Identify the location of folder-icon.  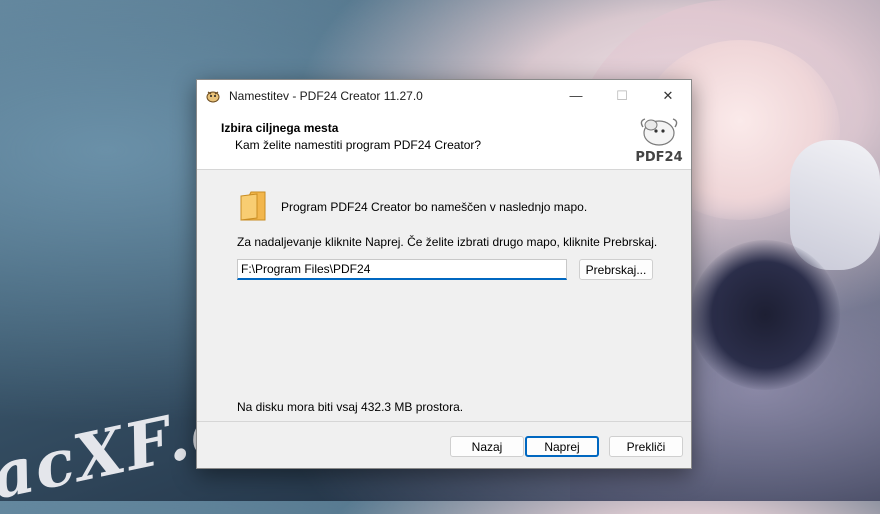
(253, 206).